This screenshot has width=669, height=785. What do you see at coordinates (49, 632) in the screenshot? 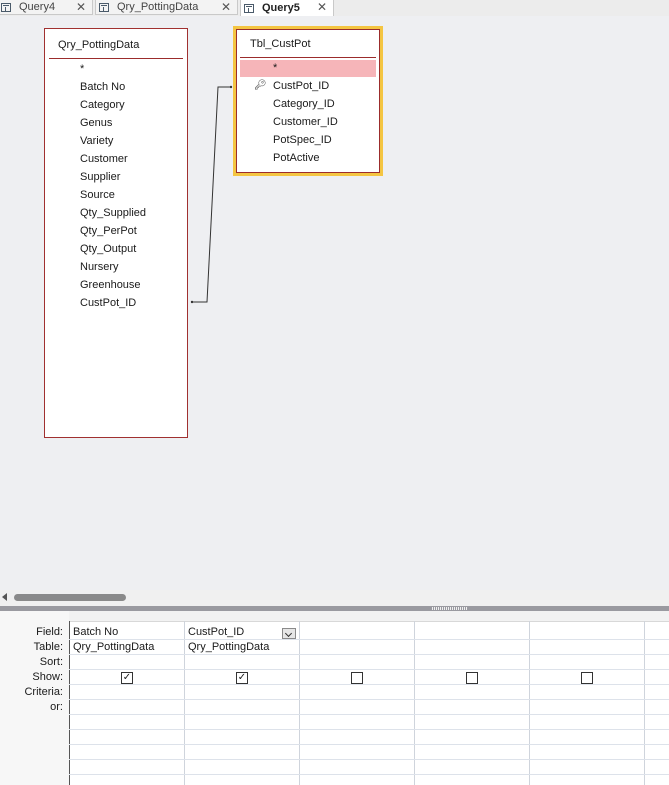
I see `row-label-field: Field:` at bounding box center [49, 632].